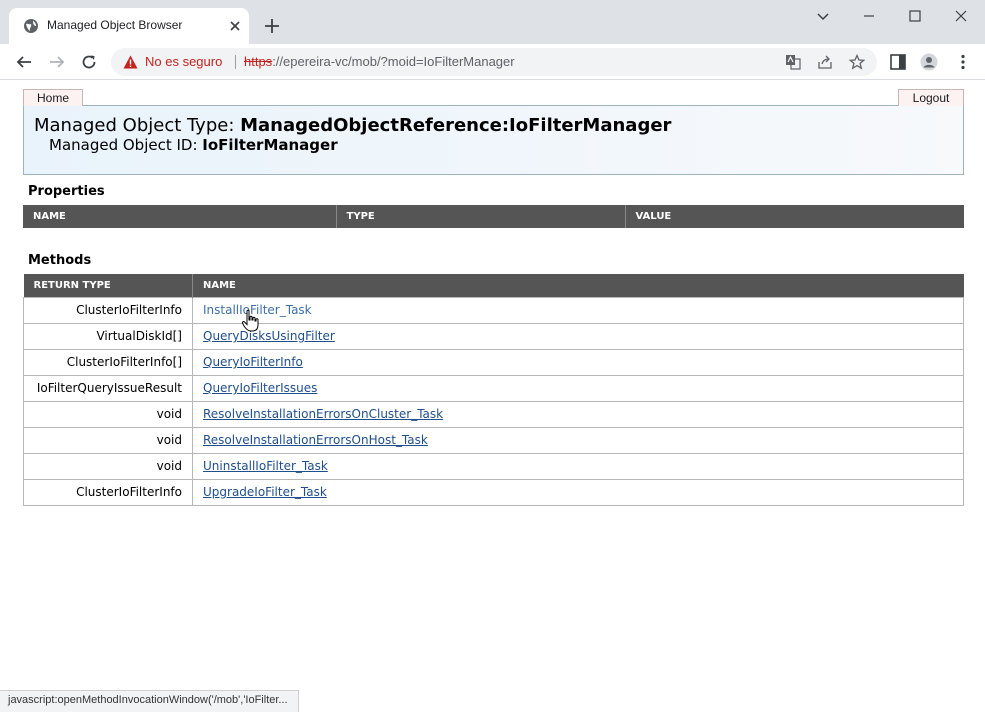 This screenshot has height=713, width=985. Describe the element at coordinates (89, 62) in the screenshot. I see `reload-icon` at that location.